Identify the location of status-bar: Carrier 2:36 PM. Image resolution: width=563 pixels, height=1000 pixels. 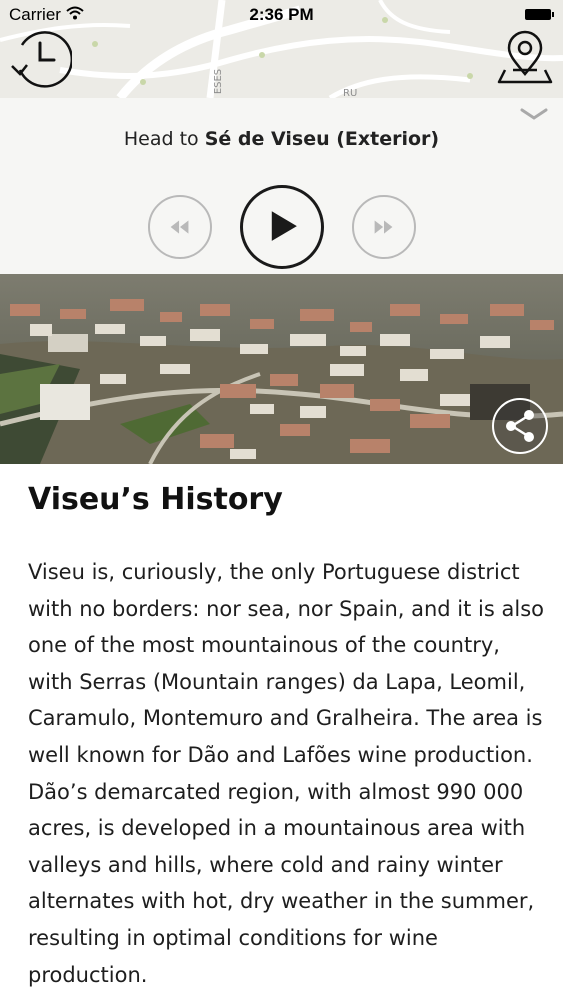
(281, 15).